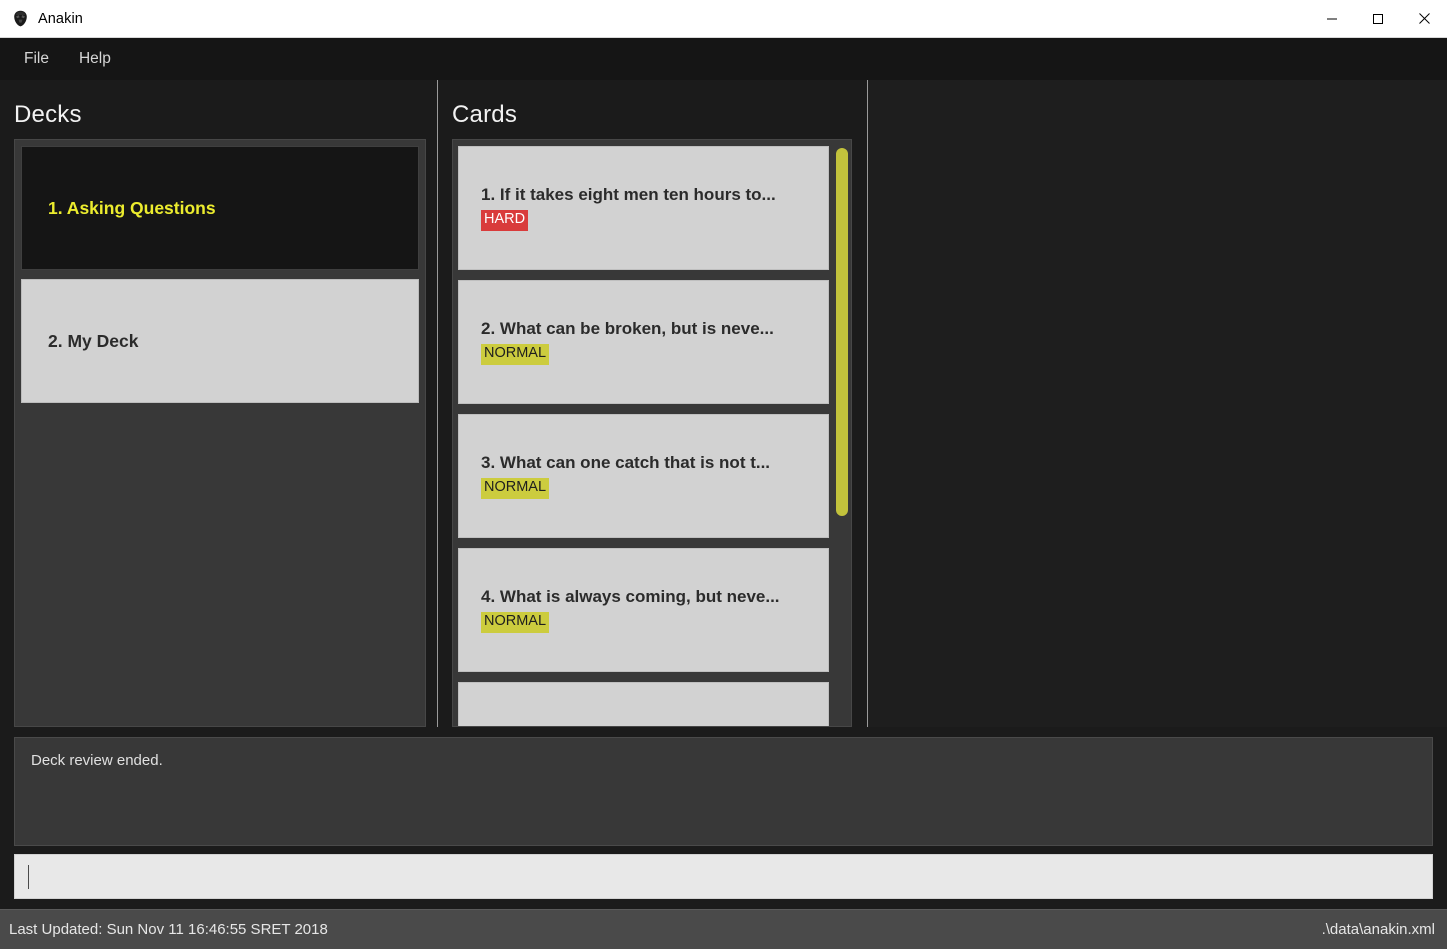 This screenshot has height=949, width=1447. Describe the element at coordinates (1332, 18) in the screenshot. I see `minimize-button` at that location.